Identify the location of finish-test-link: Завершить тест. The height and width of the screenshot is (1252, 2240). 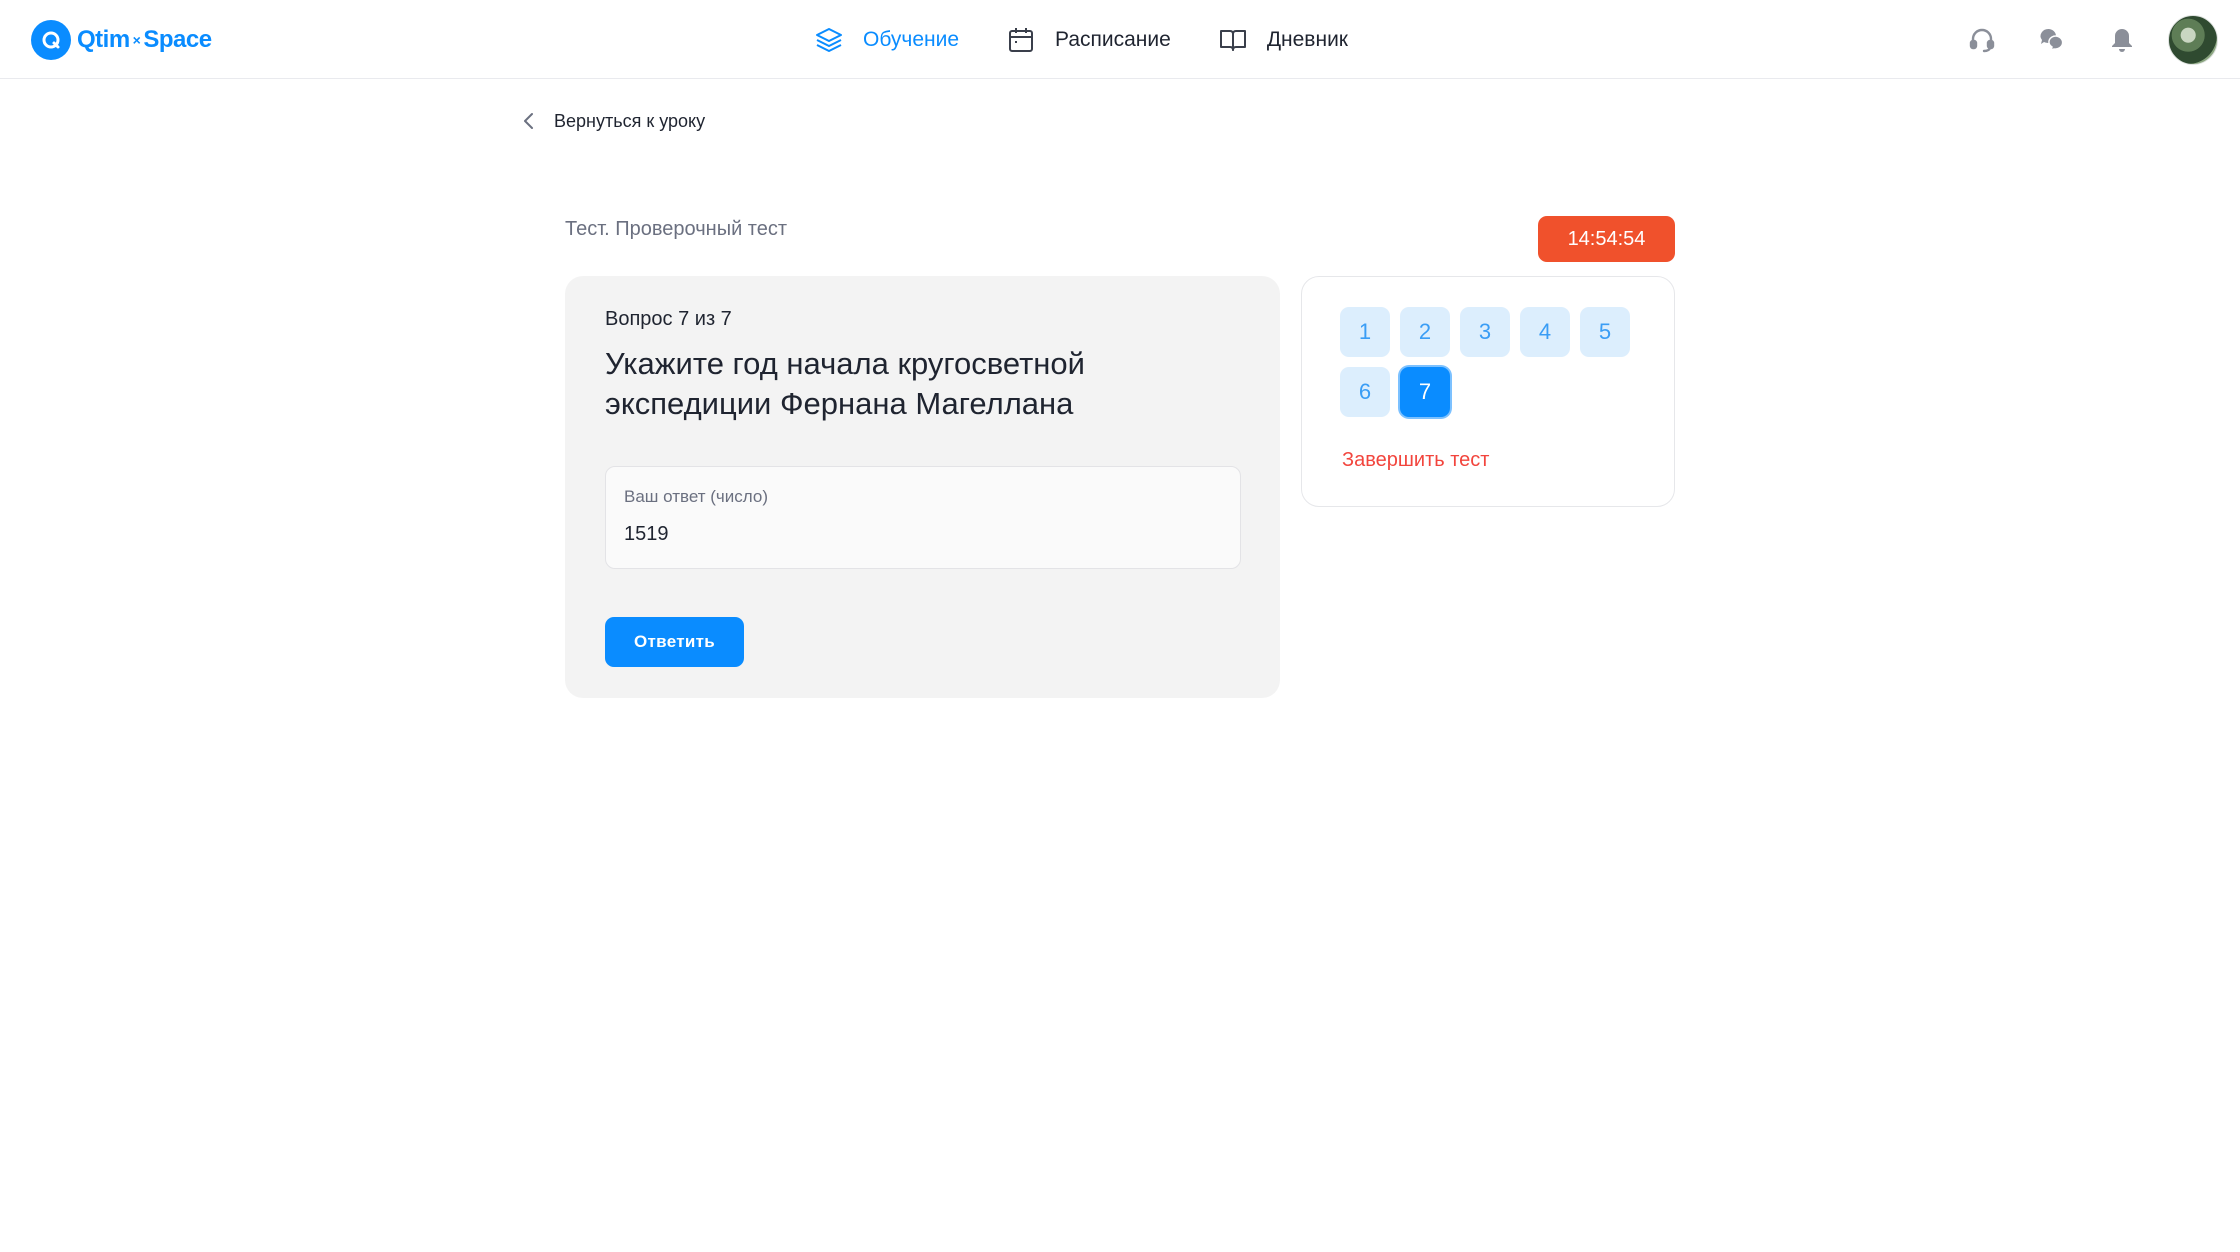
(1415, 460).